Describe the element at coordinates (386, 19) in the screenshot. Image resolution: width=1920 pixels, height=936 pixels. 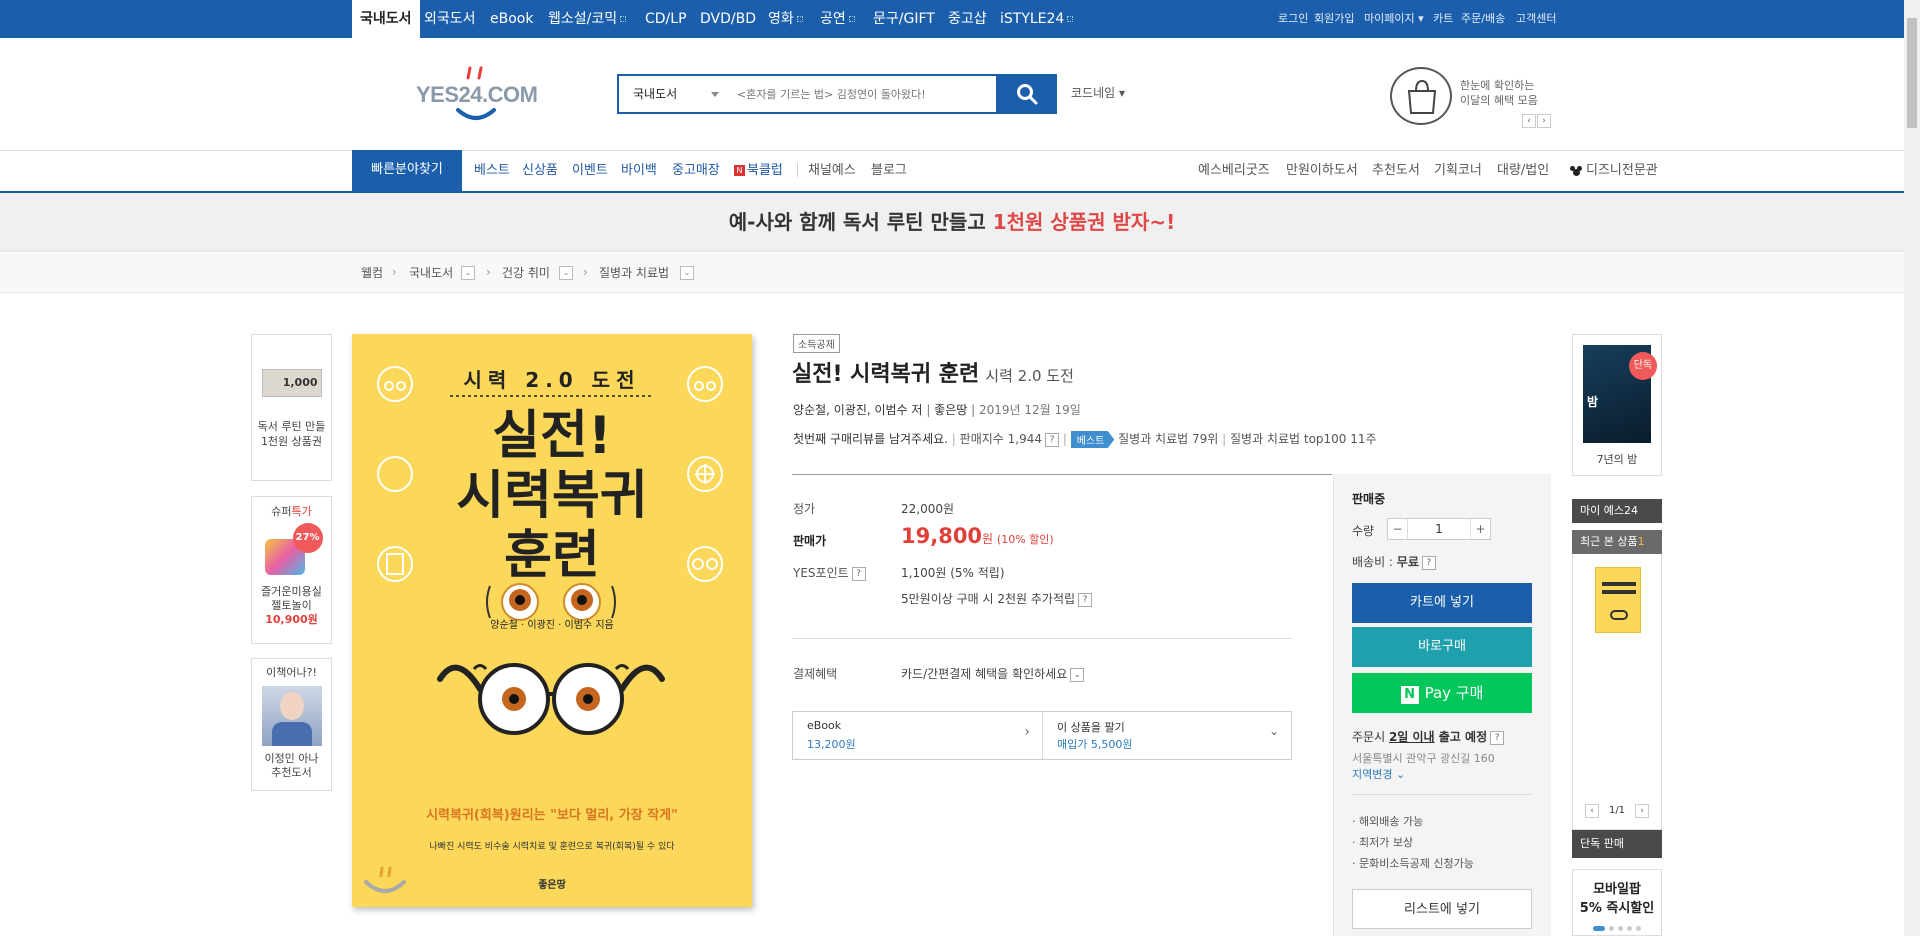
I see `category-domestic: 국내도서` at that location.